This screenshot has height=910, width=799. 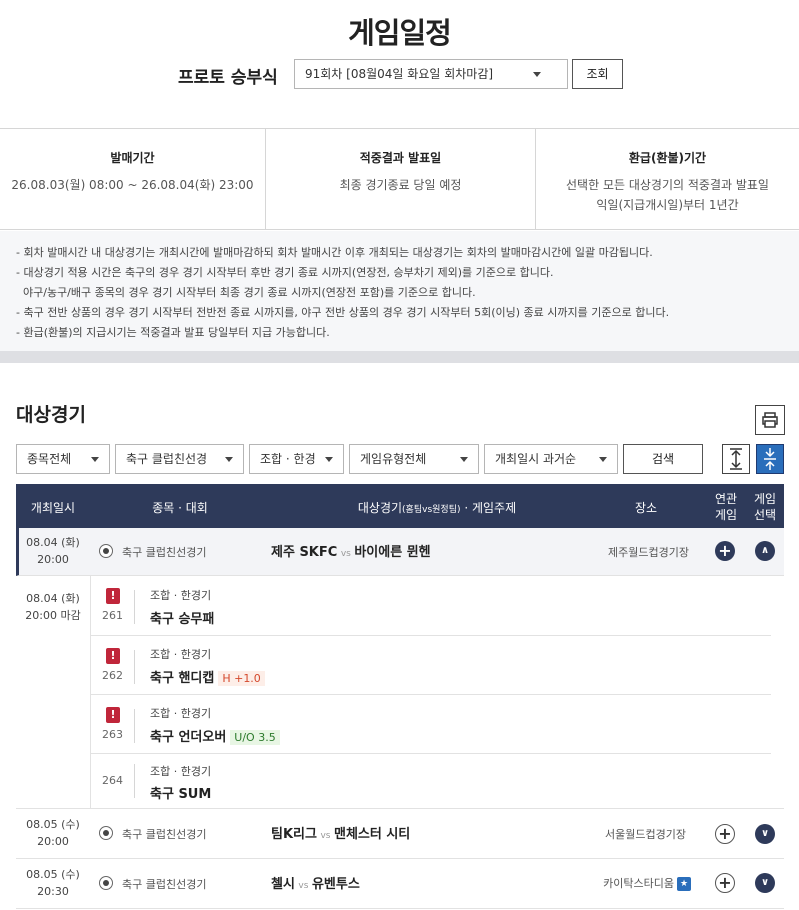 What do you see at coordinates (431, 510) in the screenshot?
I see `col-match-small: (홈팀vs원정팀)` at bounding box center [431, 510].